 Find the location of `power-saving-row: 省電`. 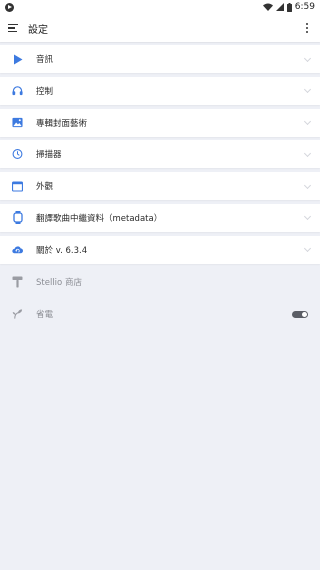

power-saving-row: 省電 is located at coordinates (160, 314).